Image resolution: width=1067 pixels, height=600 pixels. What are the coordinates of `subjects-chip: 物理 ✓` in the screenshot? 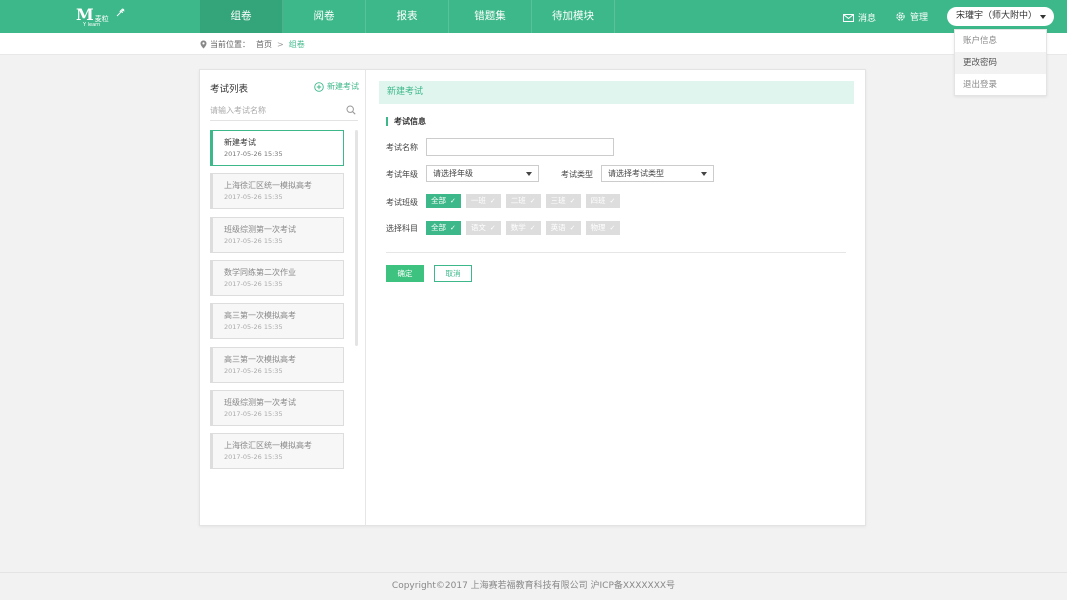 It's located at (603, 228).